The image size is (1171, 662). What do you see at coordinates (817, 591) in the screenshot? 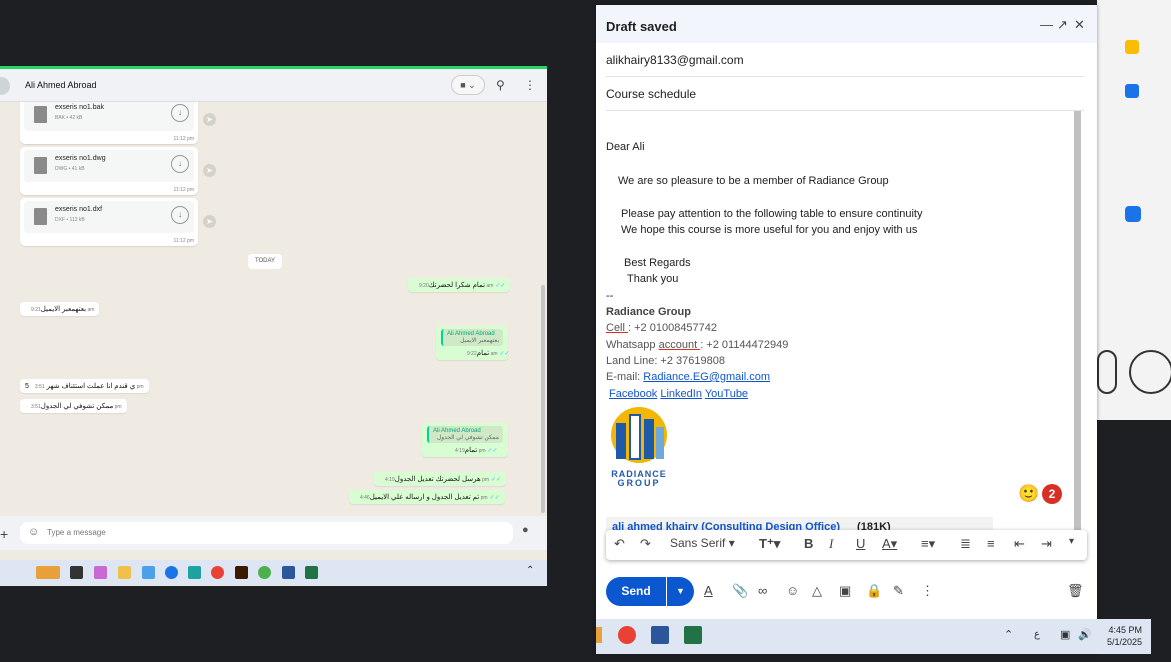
I see `drive-icon: △` at bounding box center [817, 591].